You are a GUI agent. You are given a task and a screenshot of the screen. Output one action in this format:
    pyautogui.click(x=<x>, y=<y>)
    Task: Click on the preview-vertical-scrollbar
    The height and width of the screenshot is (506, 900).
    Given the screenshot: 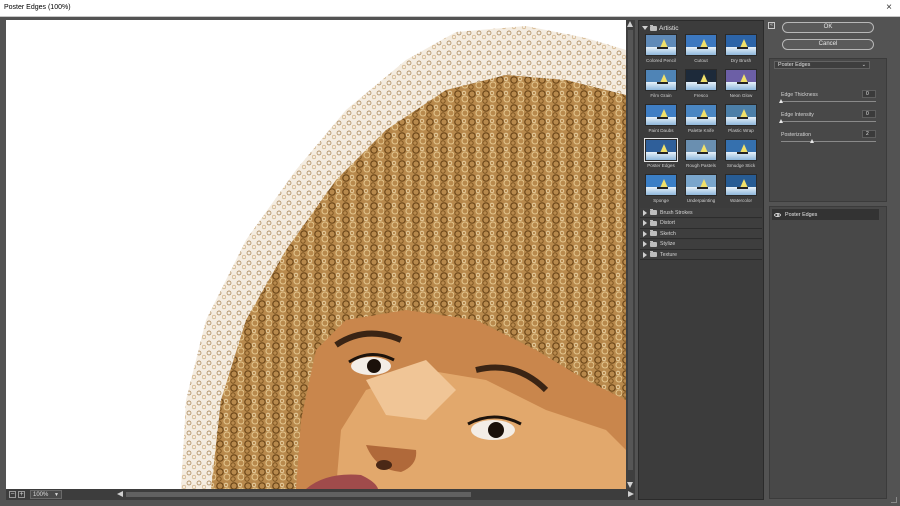 What is the action you would take?
    pyautogui.click(x=630, y=254)
    